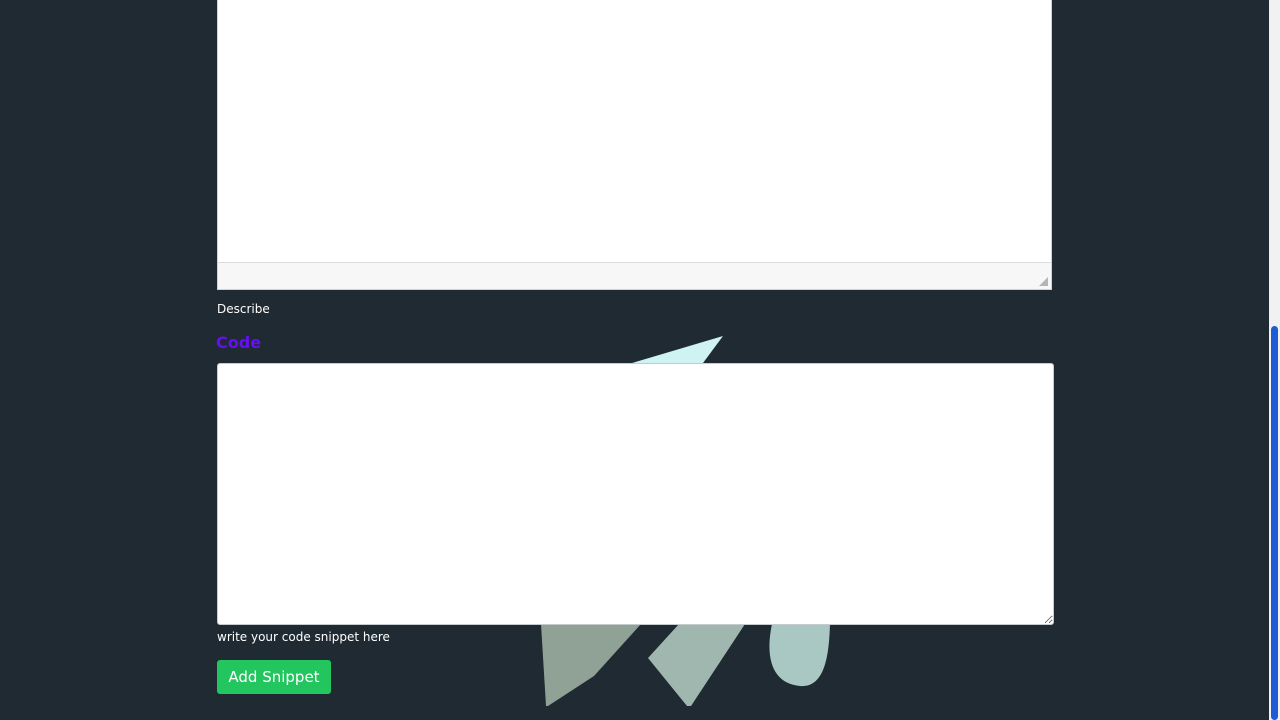  Describe the element at coordinates (1043, 281) in the screenshot. I see `editor-resize-handle` at that location.